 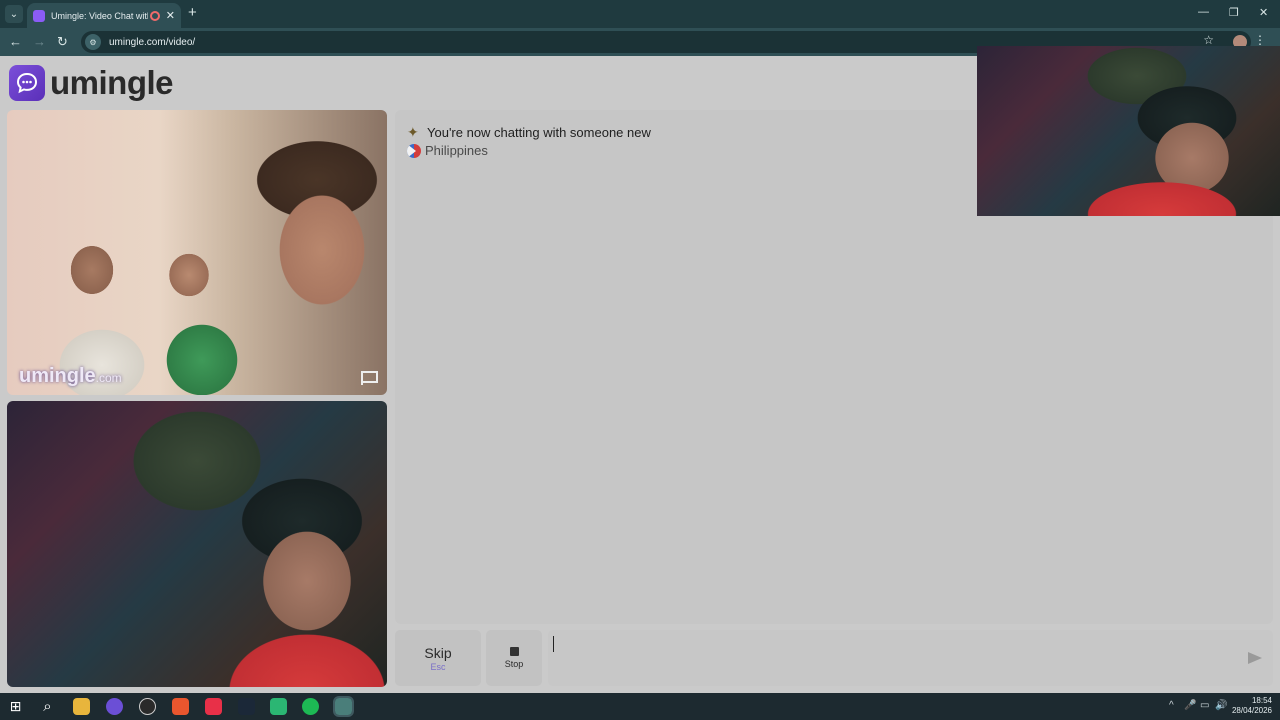 What do you see at coordinates (278, 706) in the screenshot?
I see `app-icon` at bounding box center [278, 706].